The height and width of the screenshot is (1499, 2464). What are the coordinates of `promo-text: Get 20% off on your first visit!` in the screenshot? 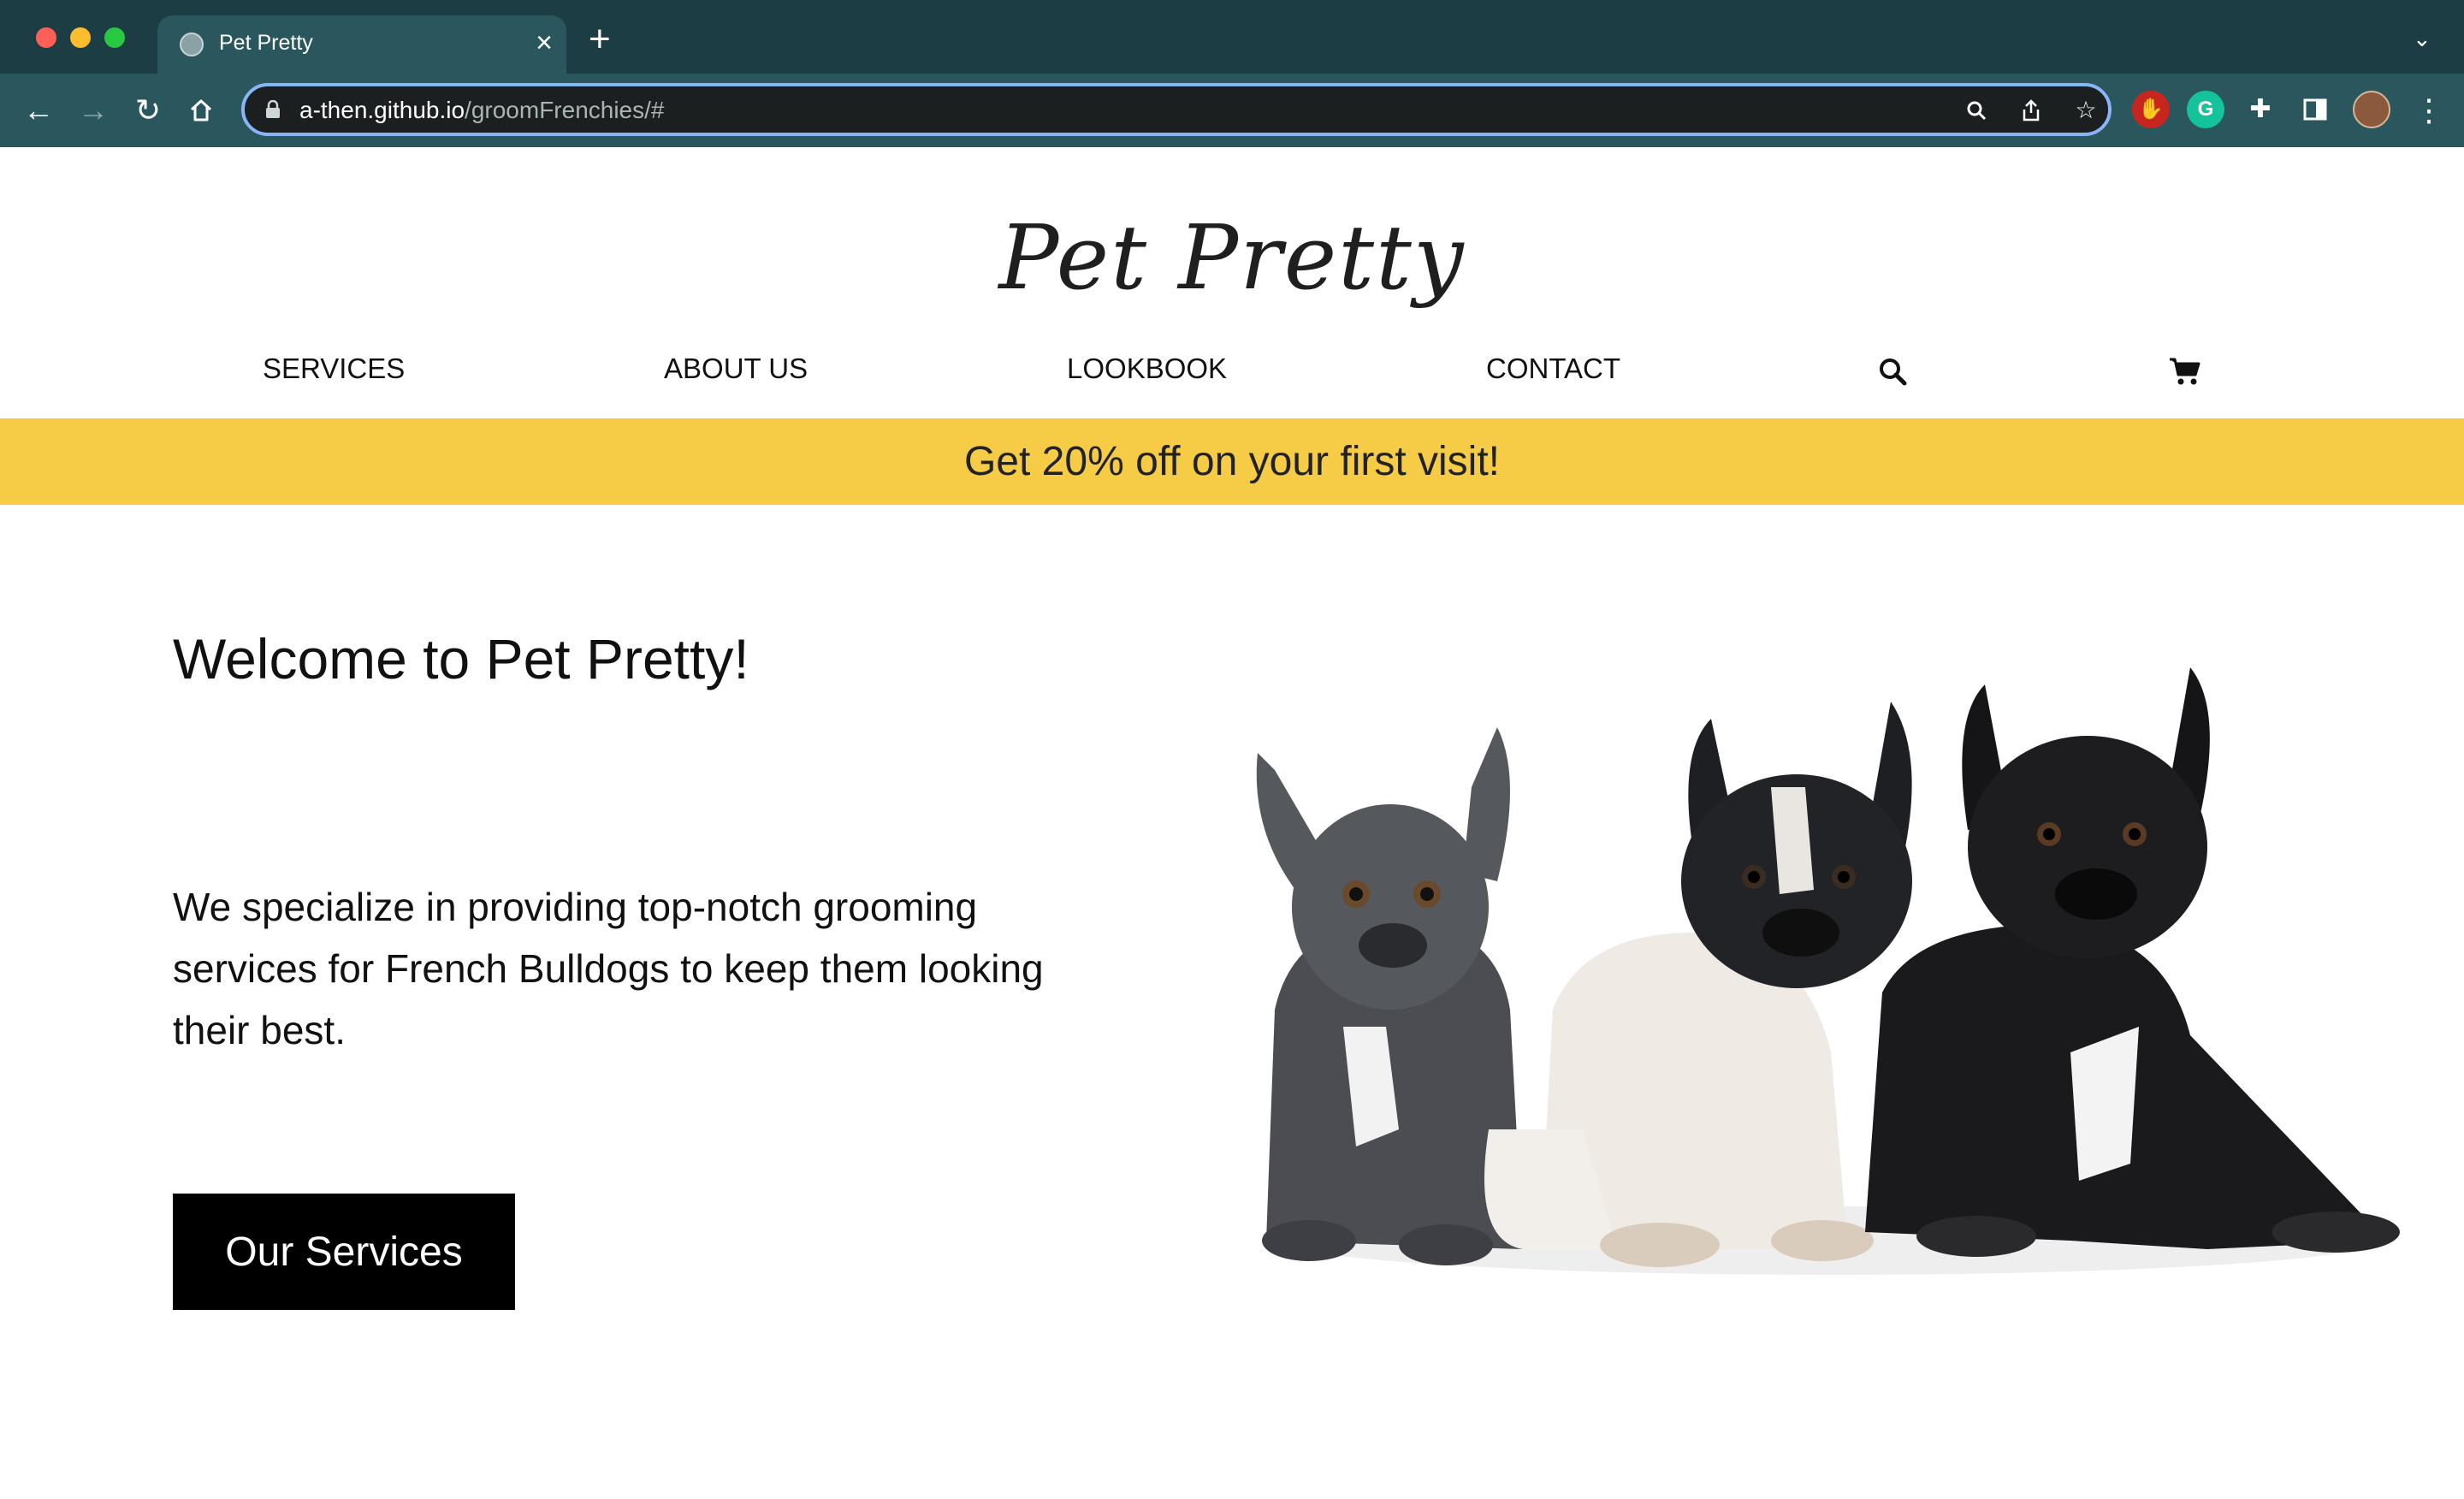 It's located at (1232, 461).